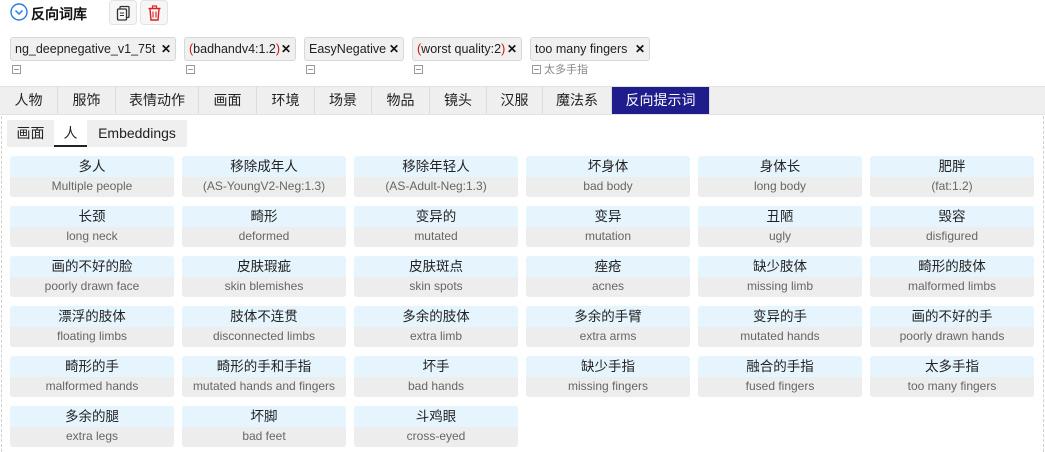 This screenshot has width=1045, height=452. What do you see at coordinates (780, 226) in the screenshot?
I see `prompt-card: 丑陋 ugly` at bounding box center [780, 226].